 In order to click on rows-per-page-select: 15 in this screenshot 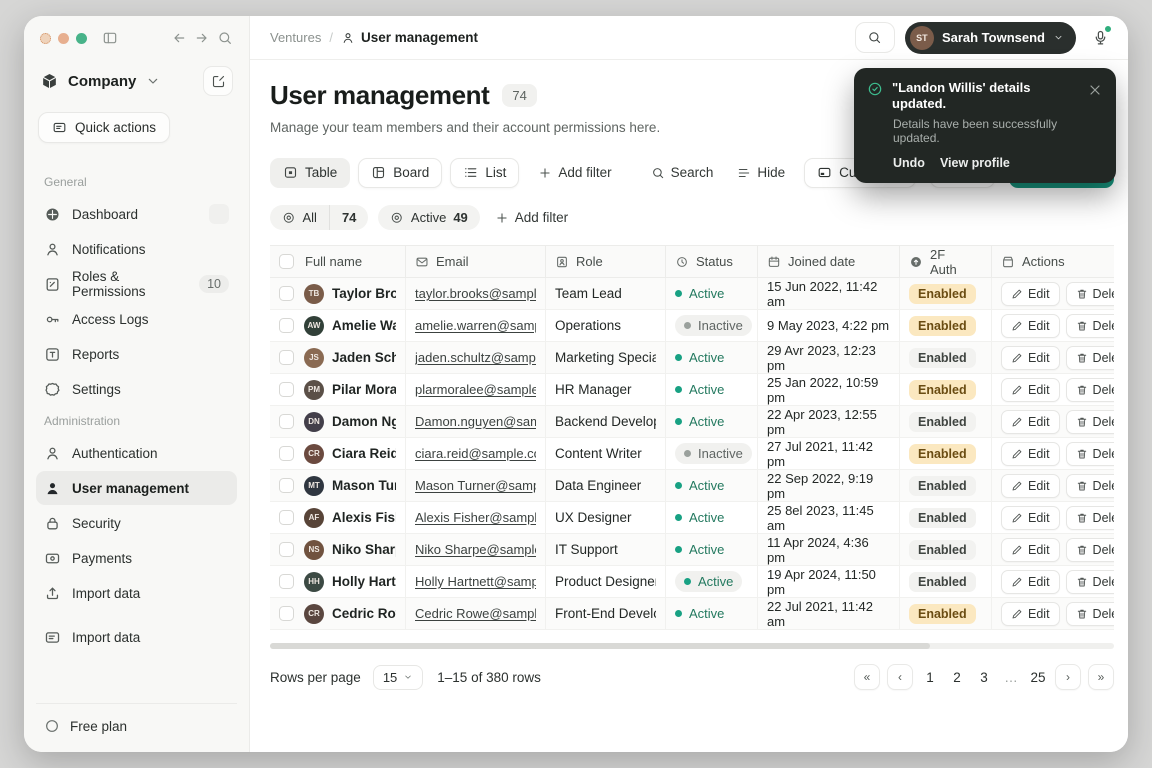, I will do `click(398, 677)`.